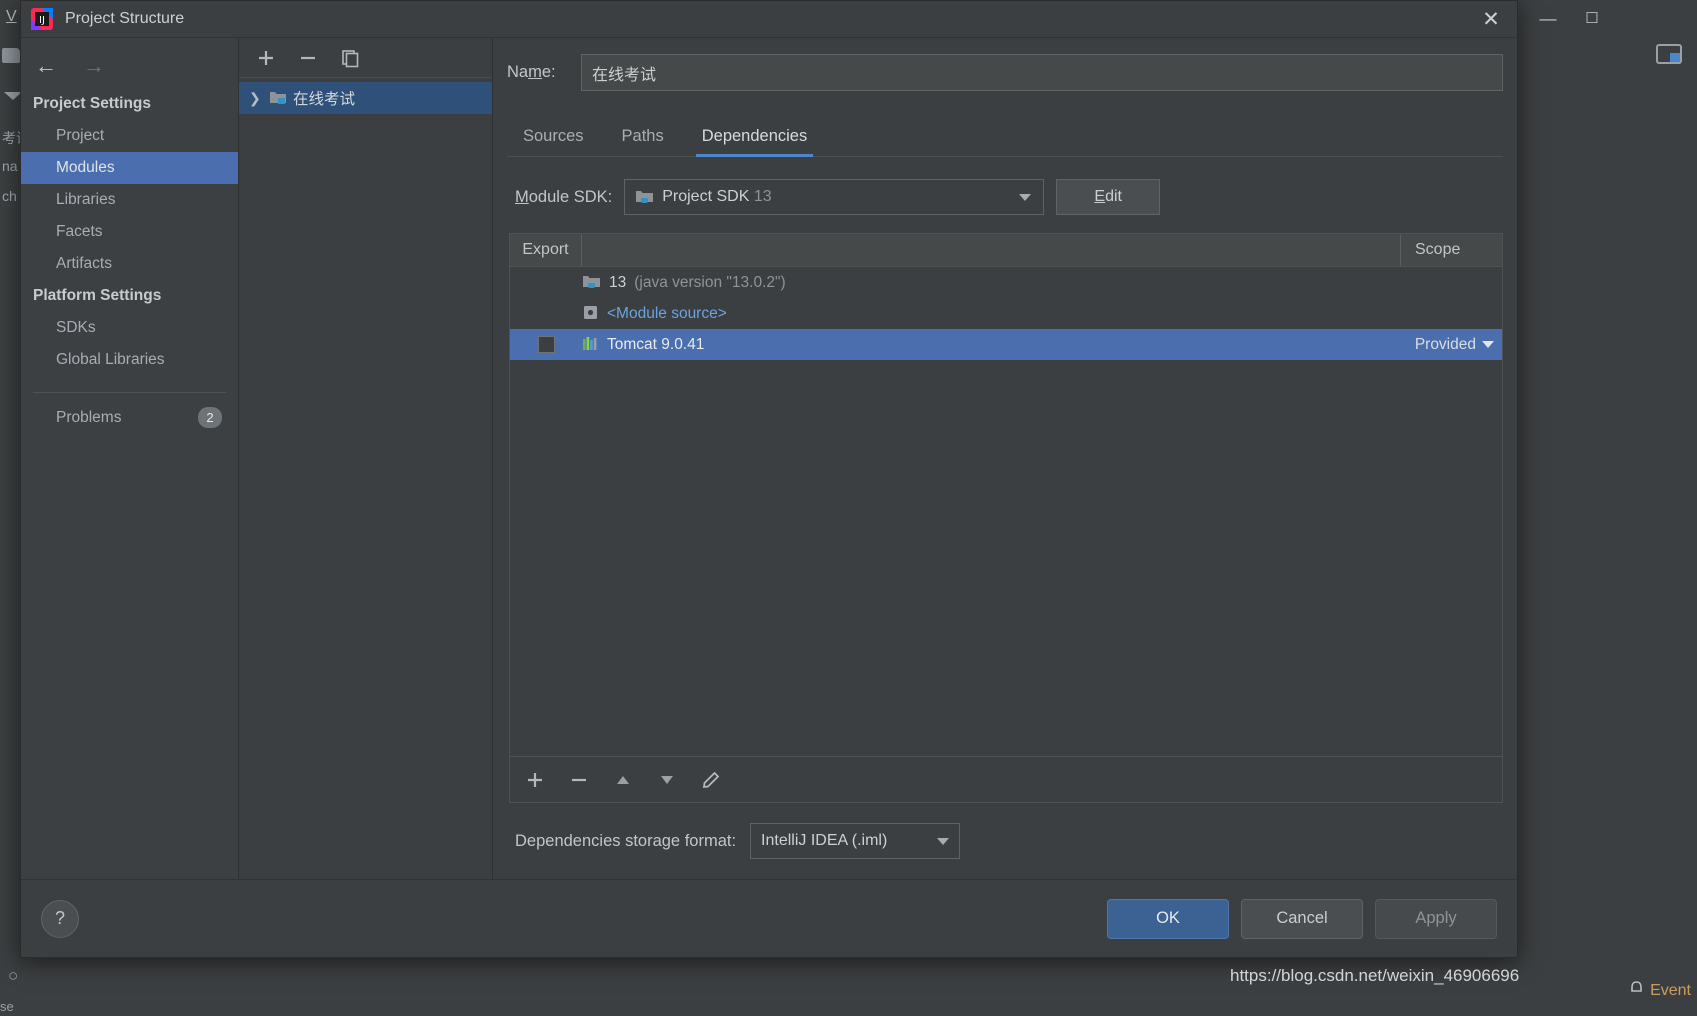 This screenshot has height=1016, width=1697. Describe the element at coordinates (210, 417) in the screenshot. I see `problems-count-badge: 2` at that location.